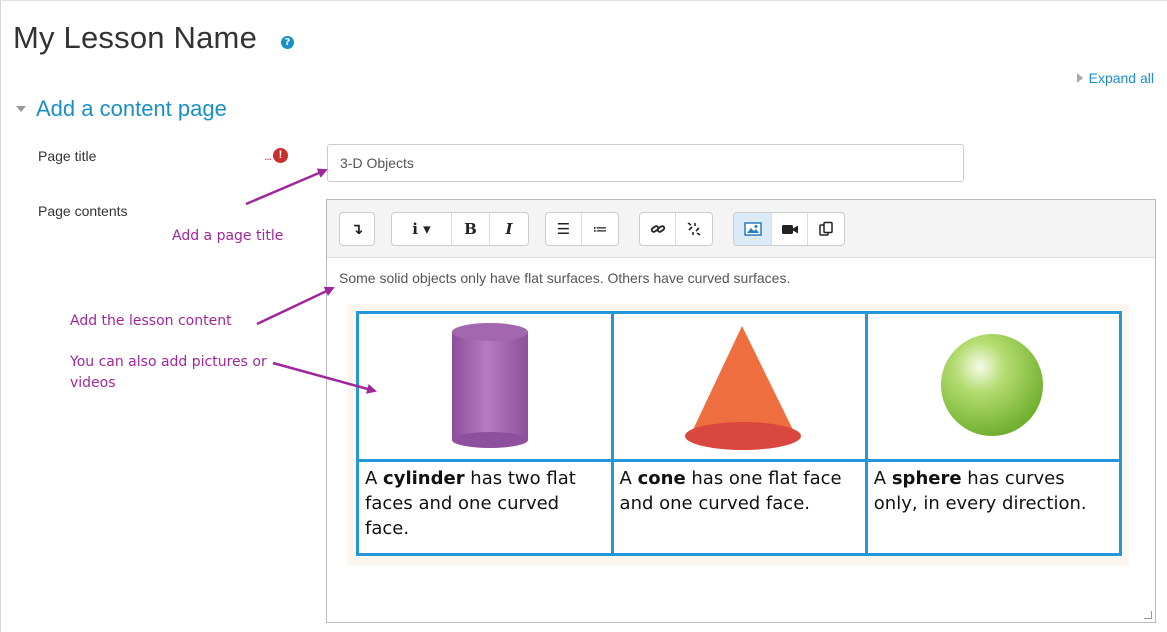 This screenshot has width=1167, height=632. I want to click on insert-media-button, so click(790, 229).